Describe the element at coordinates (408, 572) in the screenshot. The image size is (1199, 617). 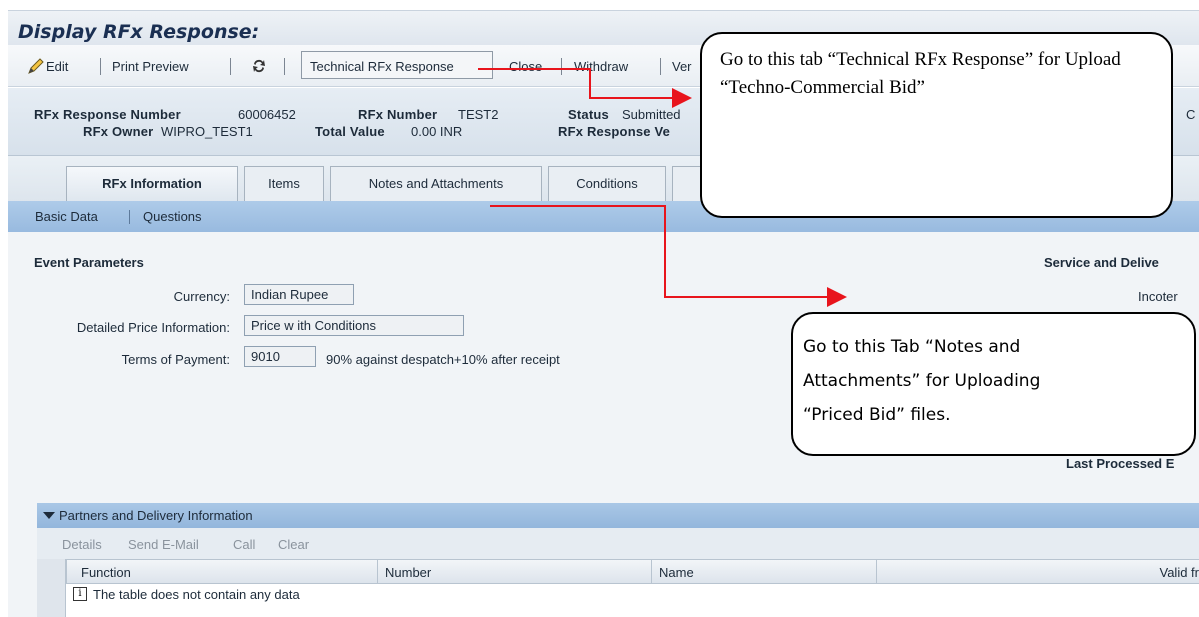
I see `column-number-label: Number` at that location.